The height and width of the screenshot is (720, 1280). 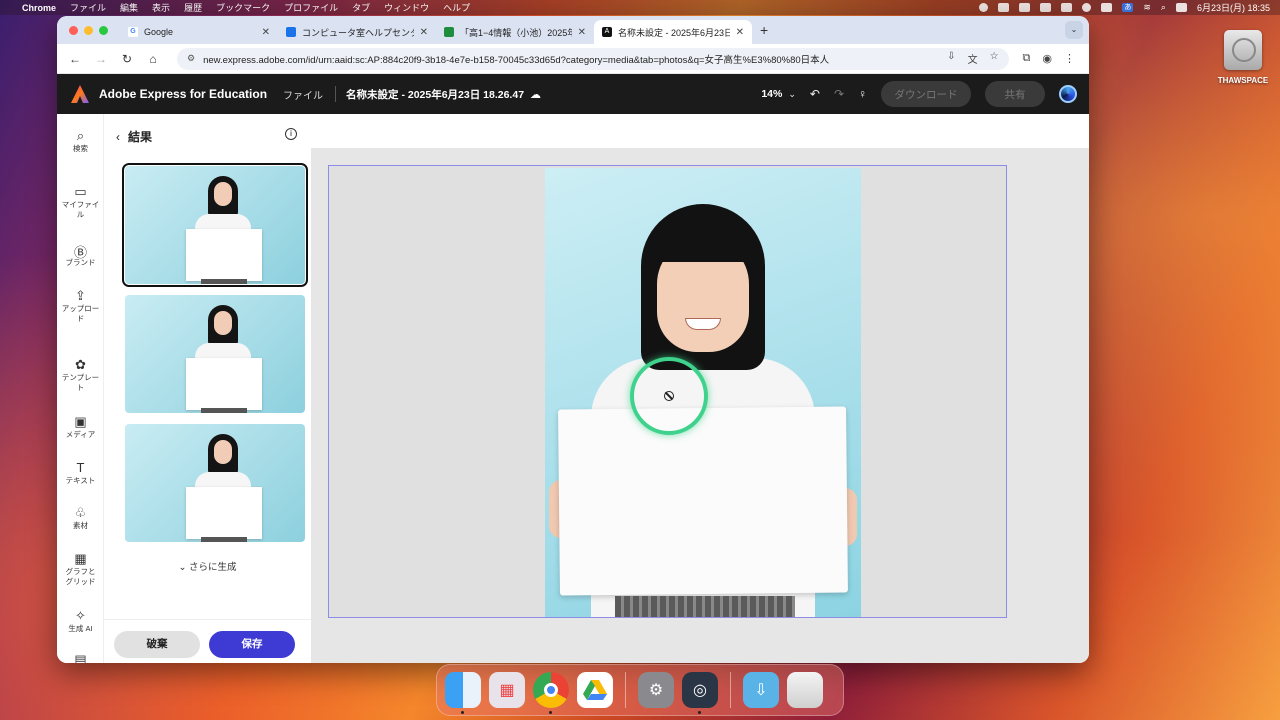 What do you see at coordinates (357, 32) in the screenshot?
I see `tab-help-center: コンピュータ室ヘルプセンター ✕` at bounding box center [357, 32].